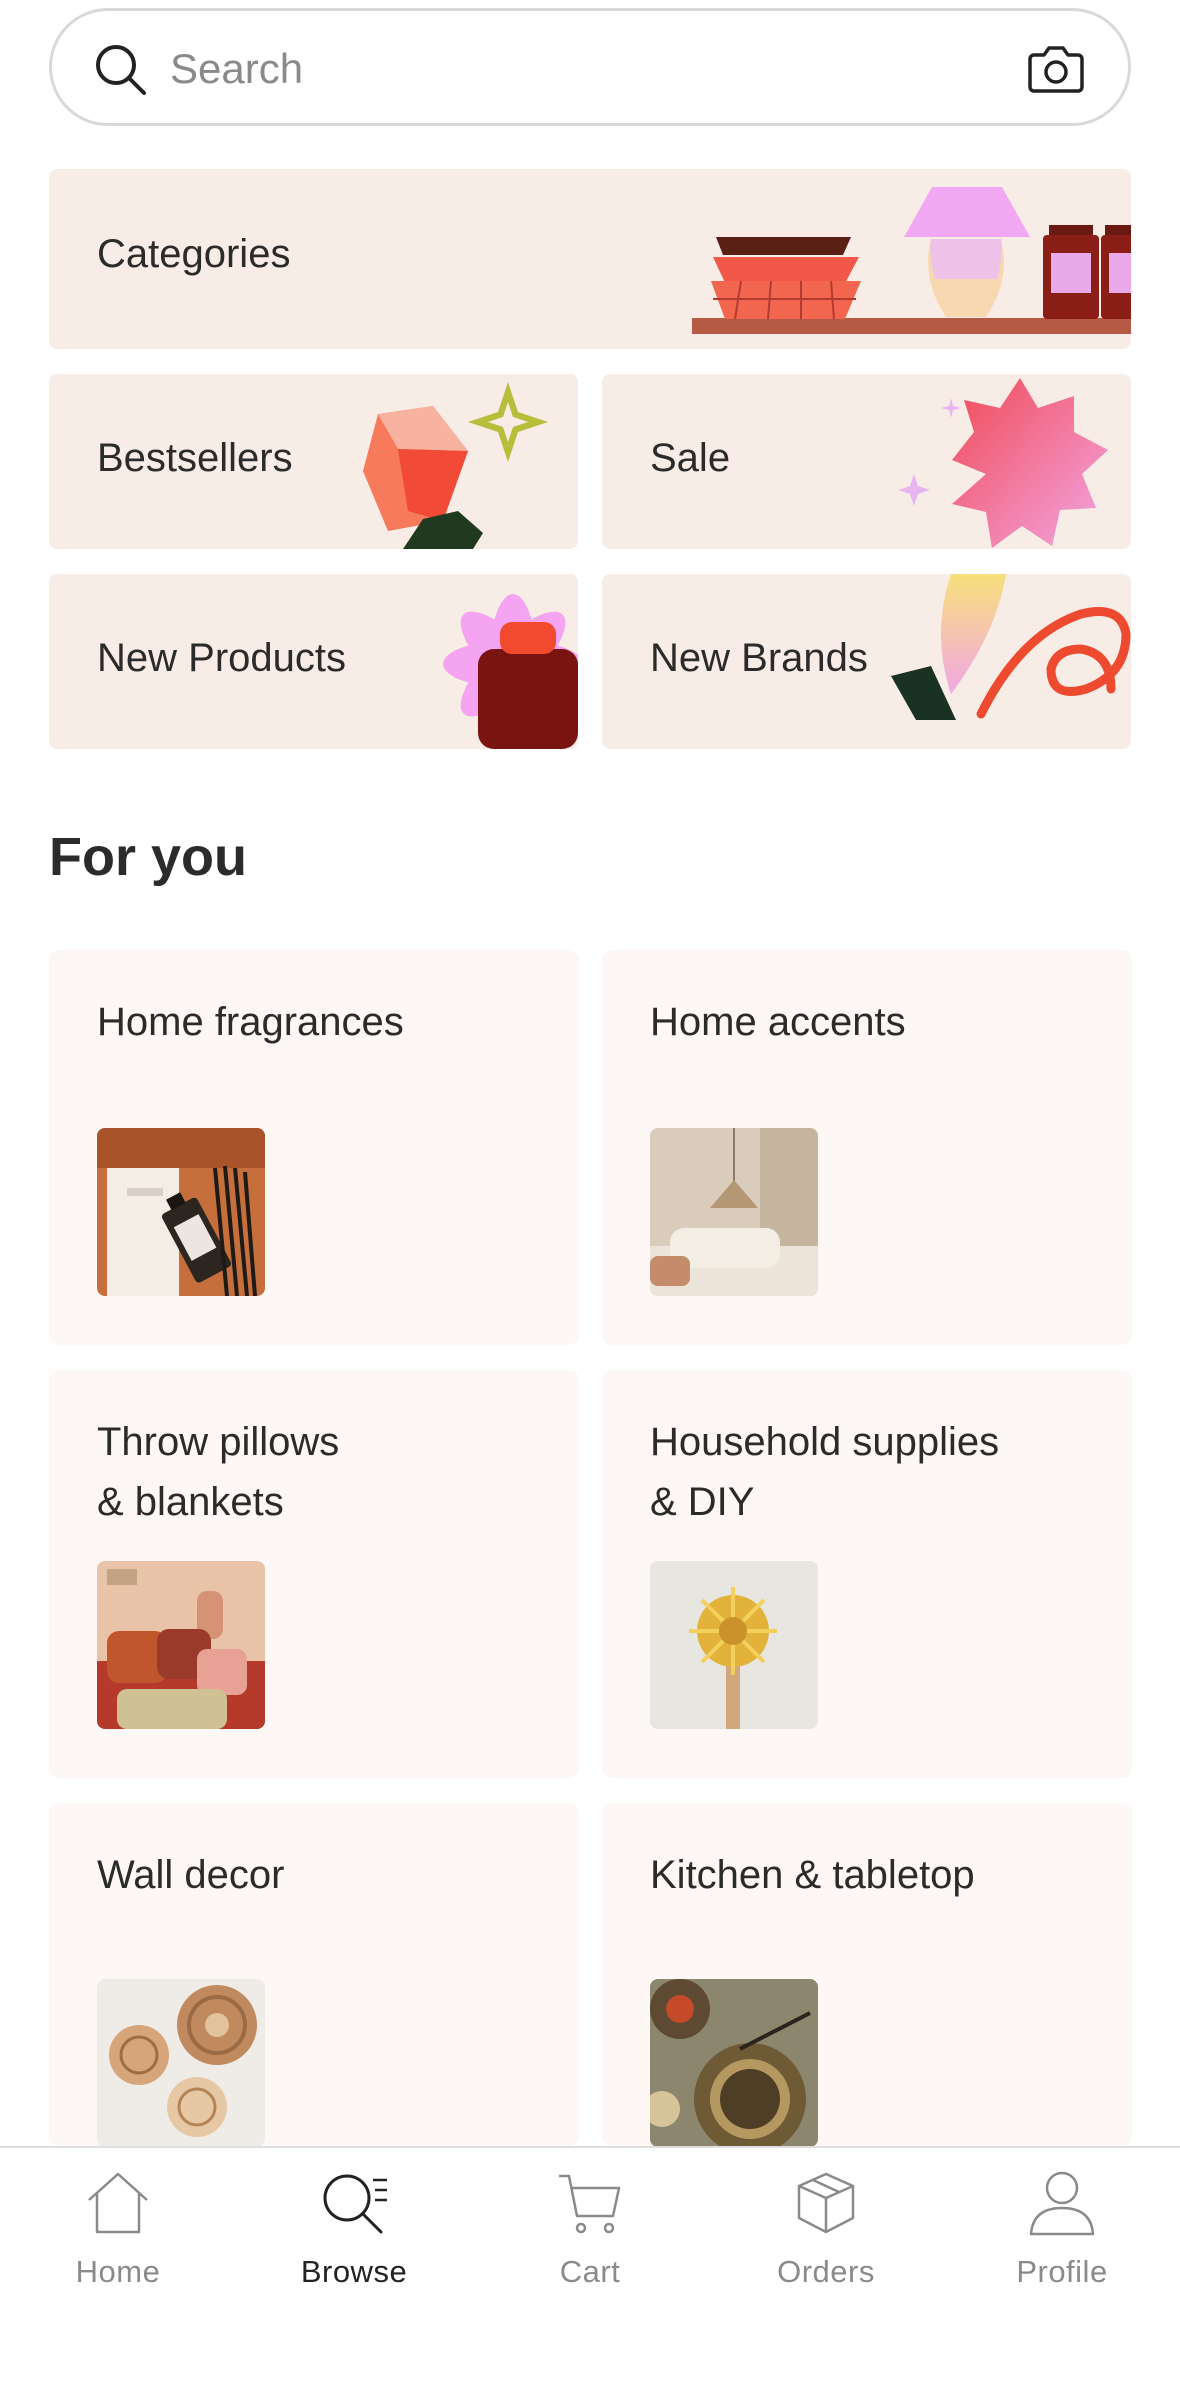 This screenshot has width=1180, height=2396. What do you see at coordinates (1062, 2203) in the screenshot?
I see `profile-icon` at bounding box center [1062, 2203].